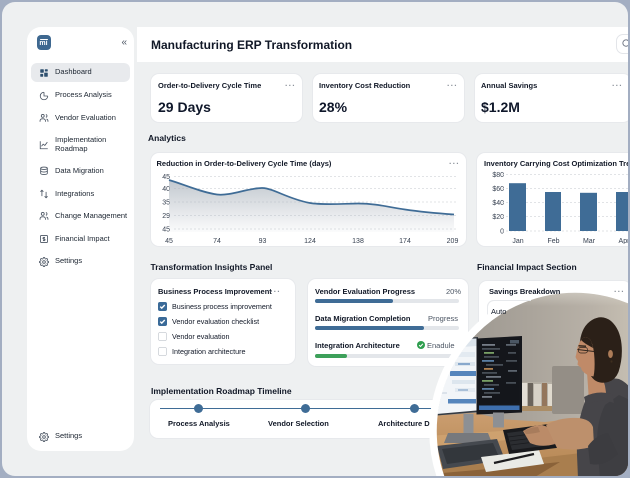  I want to click on svg-text: $60, so click(498, 189).